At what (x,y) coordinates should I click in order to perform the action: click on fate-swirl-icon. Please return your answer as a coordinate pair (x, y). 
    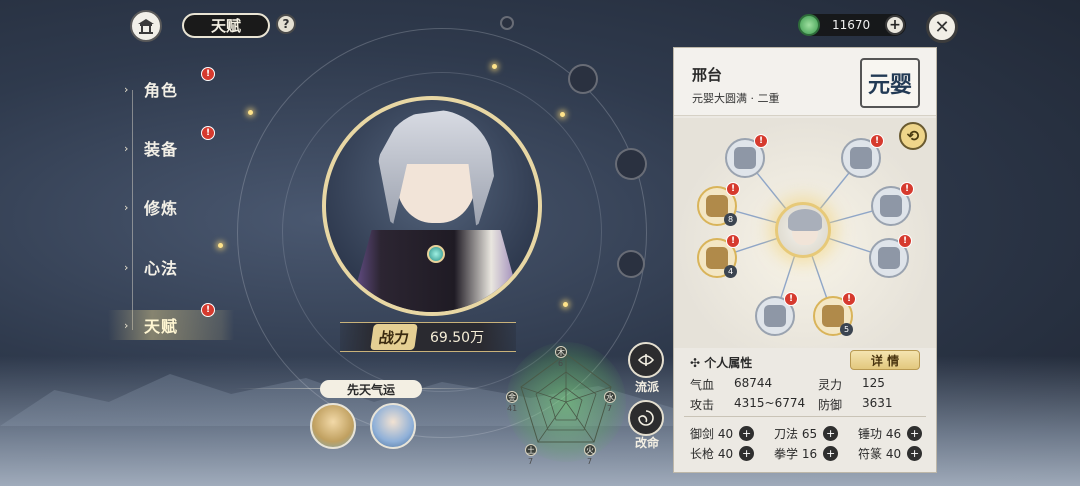
    Looking at the image, I should click on (646, 418).